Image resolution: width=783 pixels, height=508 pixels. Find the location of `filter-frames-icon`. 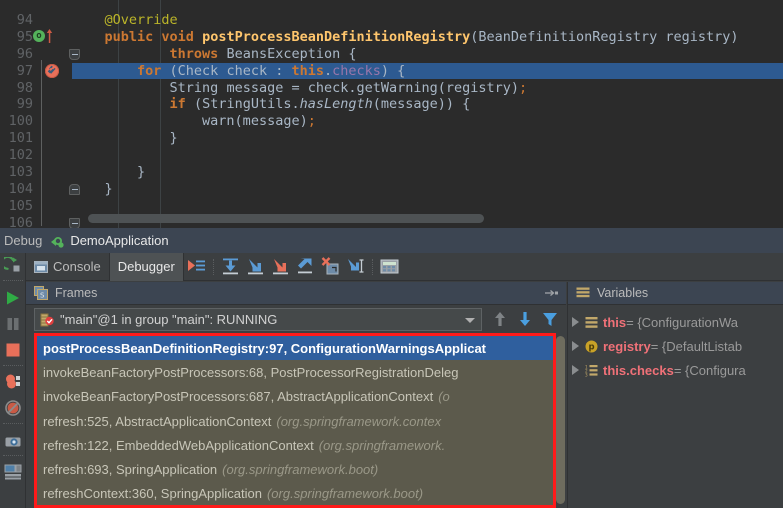

filter-frames-icon is located at coordinates (550, 319).